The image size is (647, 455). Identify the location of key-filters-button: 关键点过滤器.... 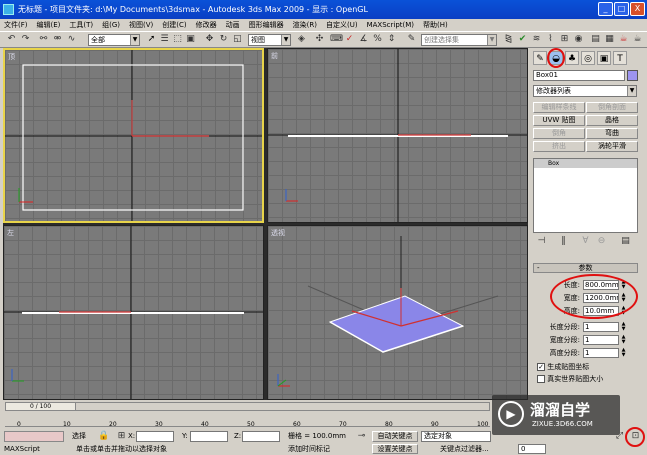
(464, 449).